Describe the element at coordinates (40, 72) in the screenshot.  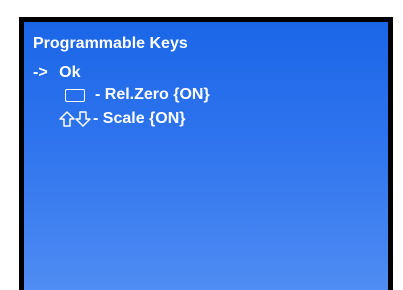
I see `selection-marker: ->` at that location.